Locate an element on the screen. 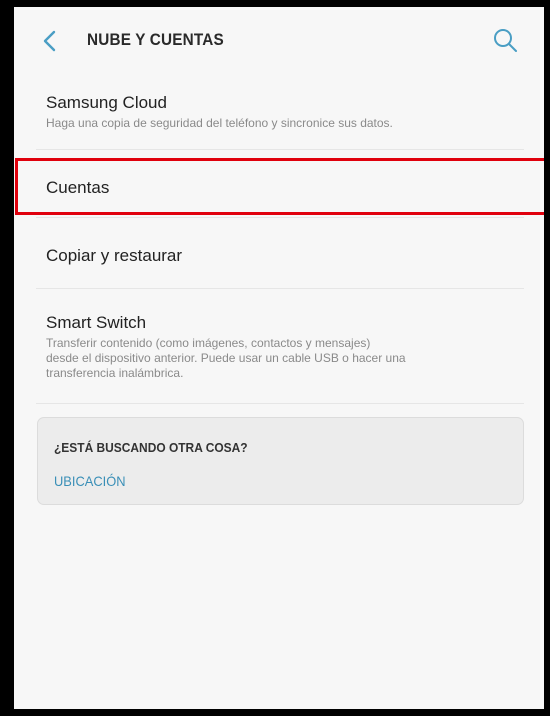 This screenshot has height=716, width=550. item-title: Copiar y restaurar is located at coordinates (114, 255).